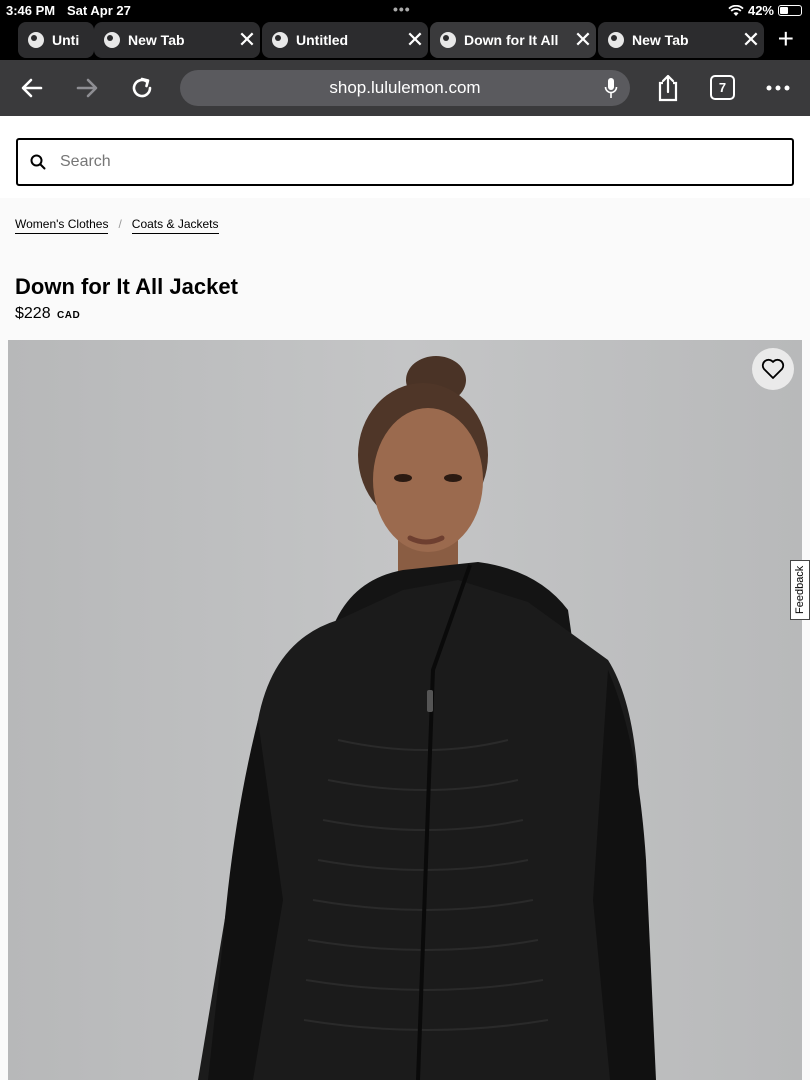 This screenshot has height=1080, width=810. What do you see at coordinates (786, 39) in the screenshot?
I see `new-tab-plus-icon: +` at bounding box center [786, 39].